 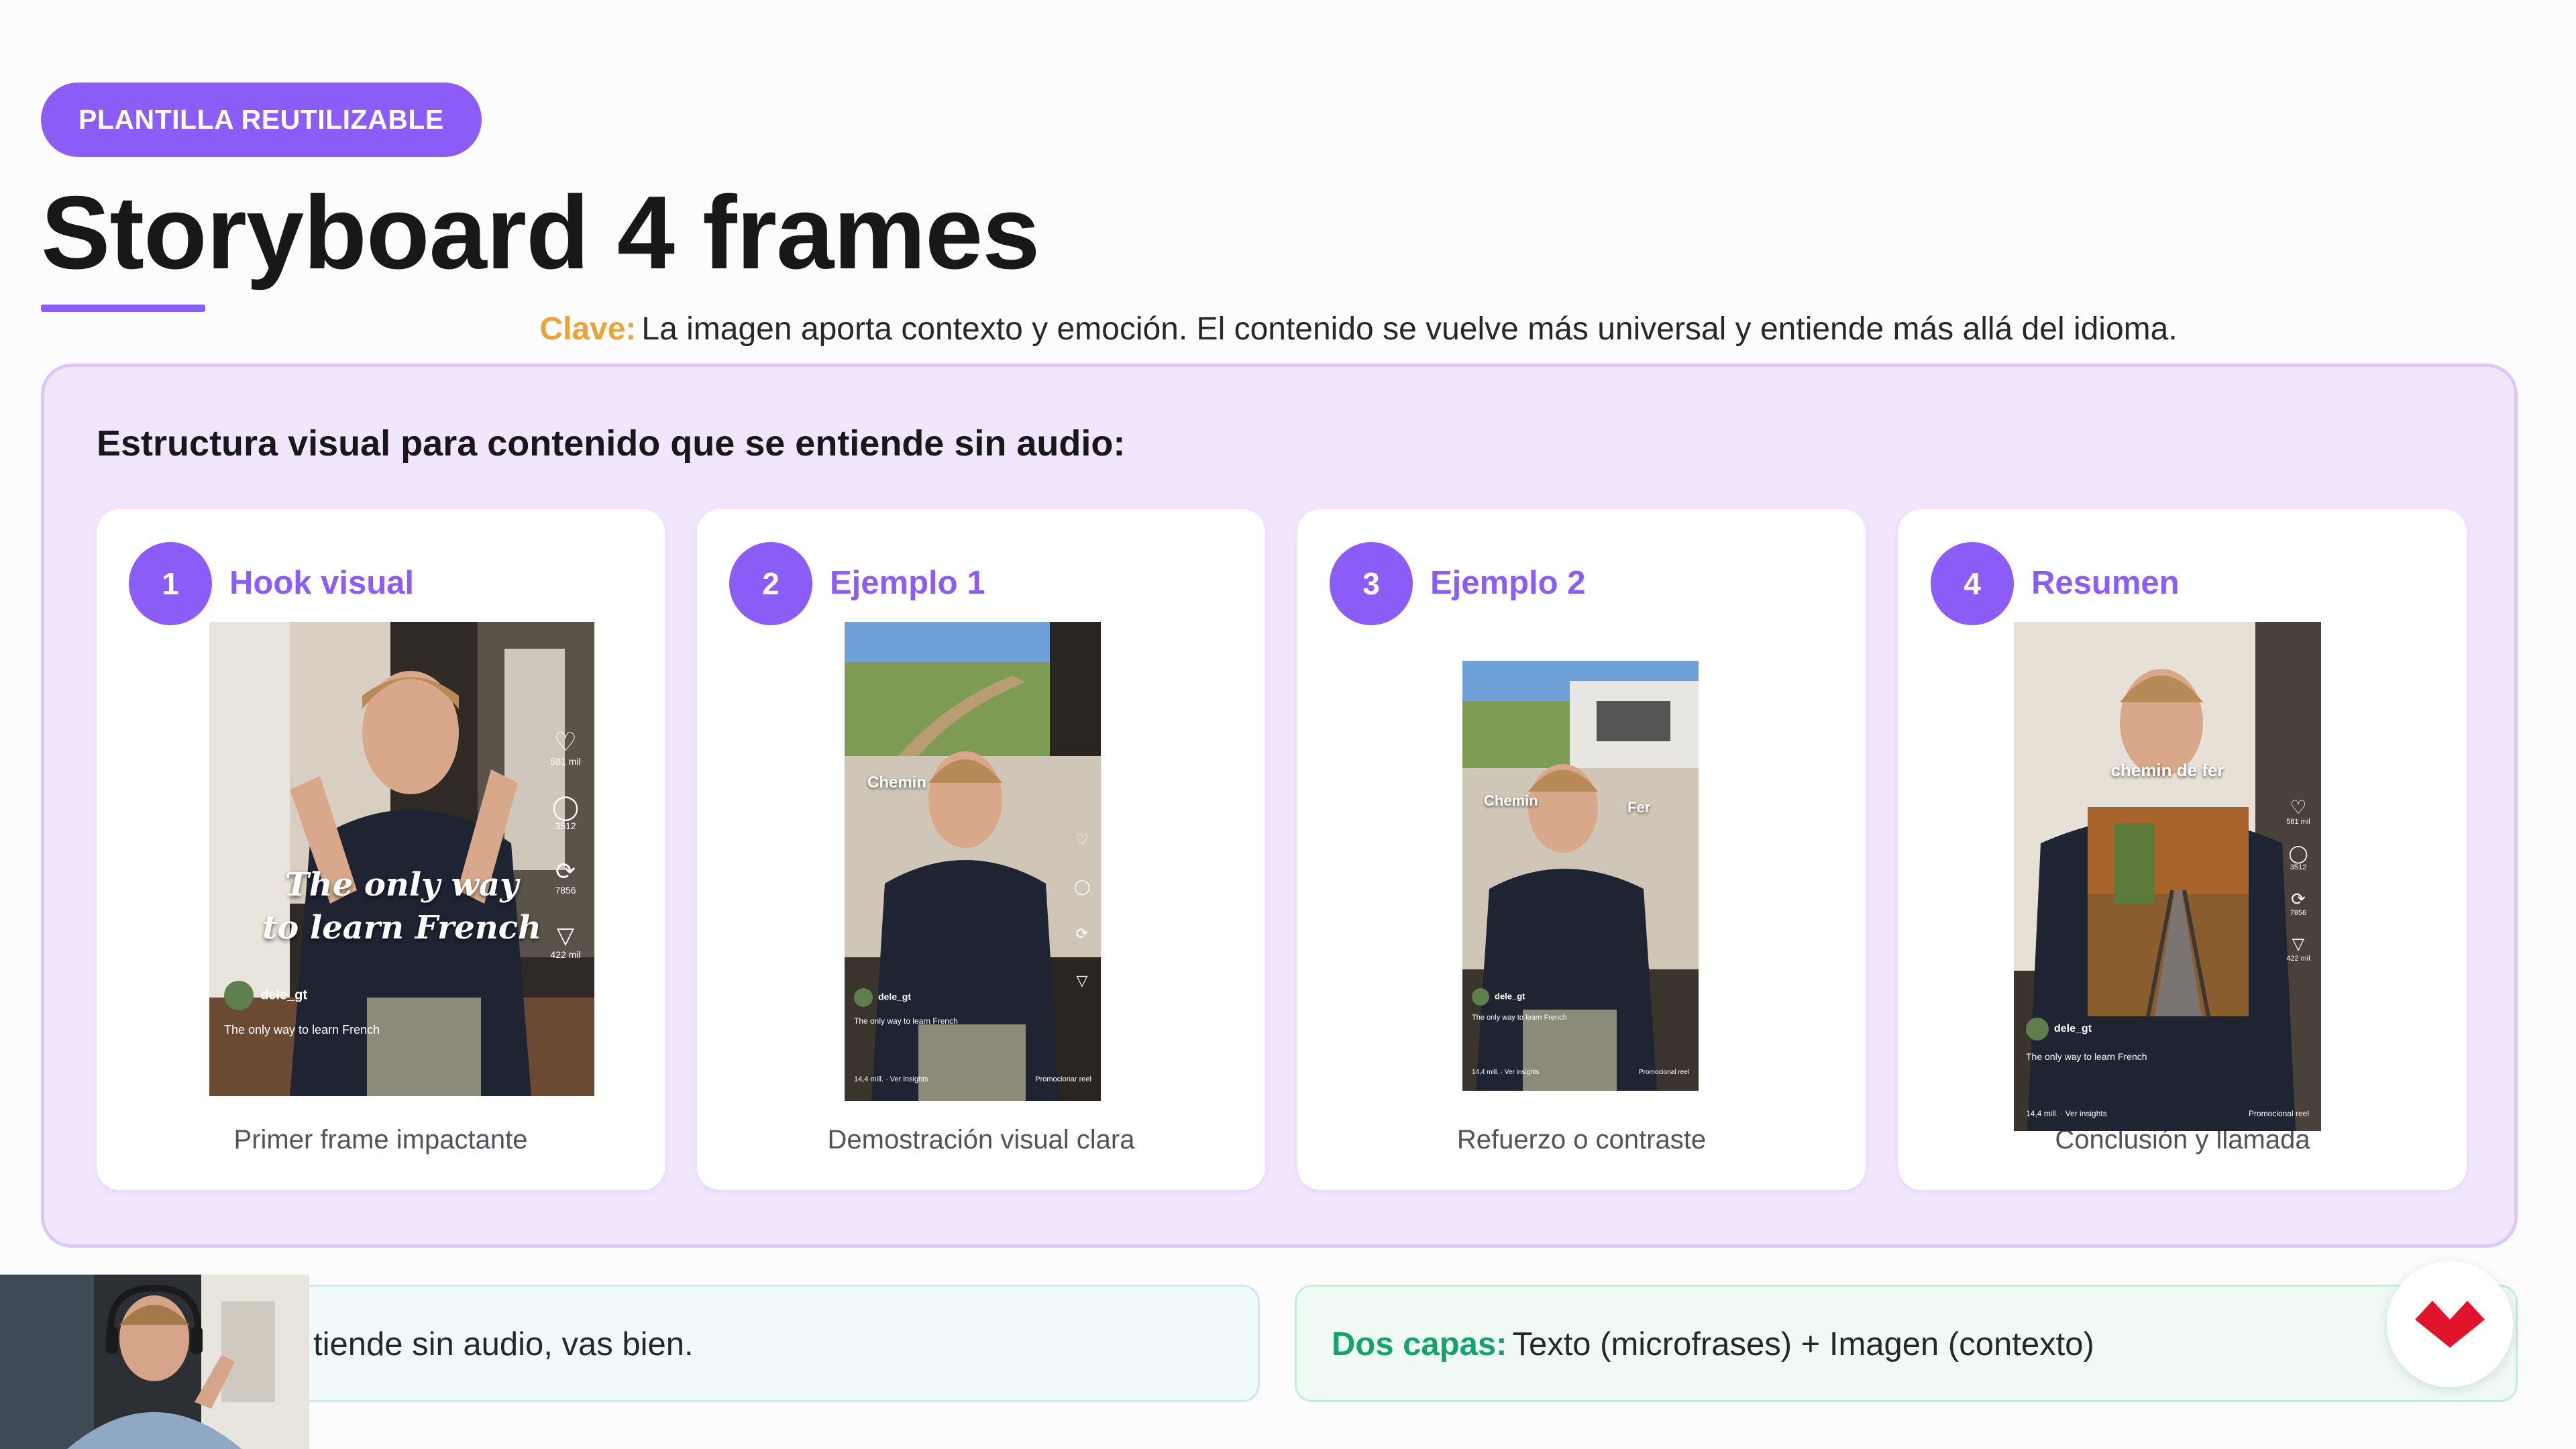 I want to click on key-label: Clave:, so click(x=588, y=329).